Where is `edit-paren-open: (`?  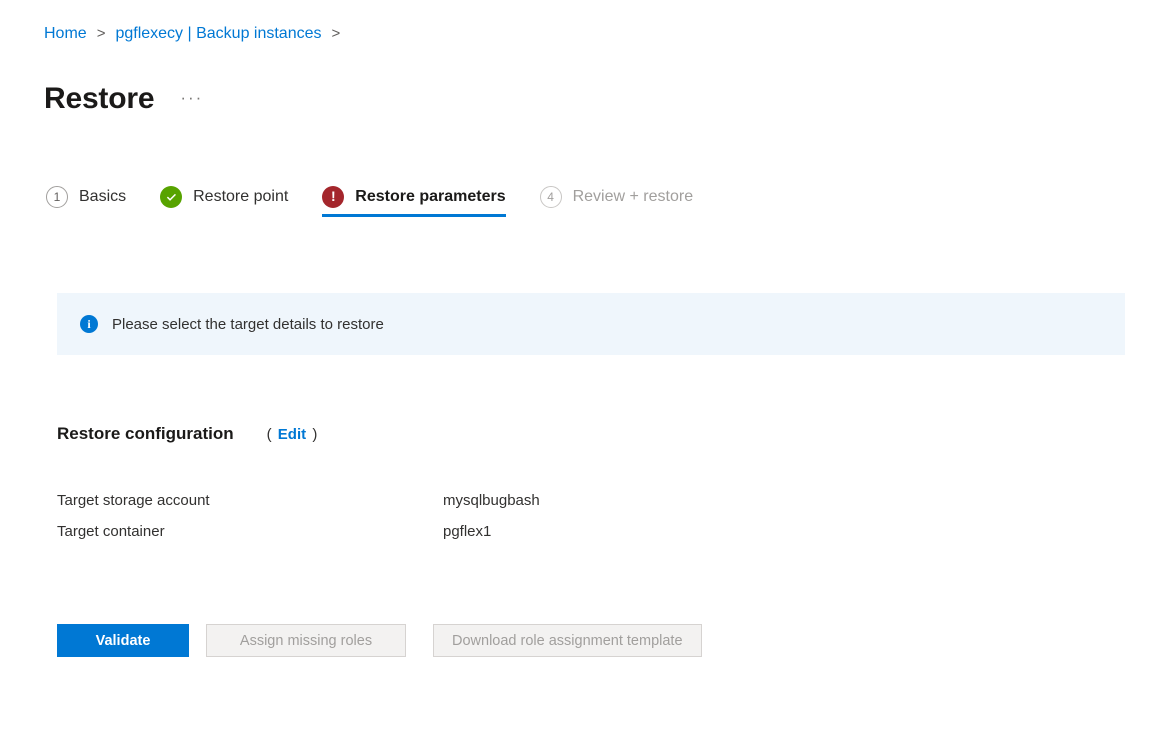
edit-paren-open: ( is located at coordinates (269, 434).